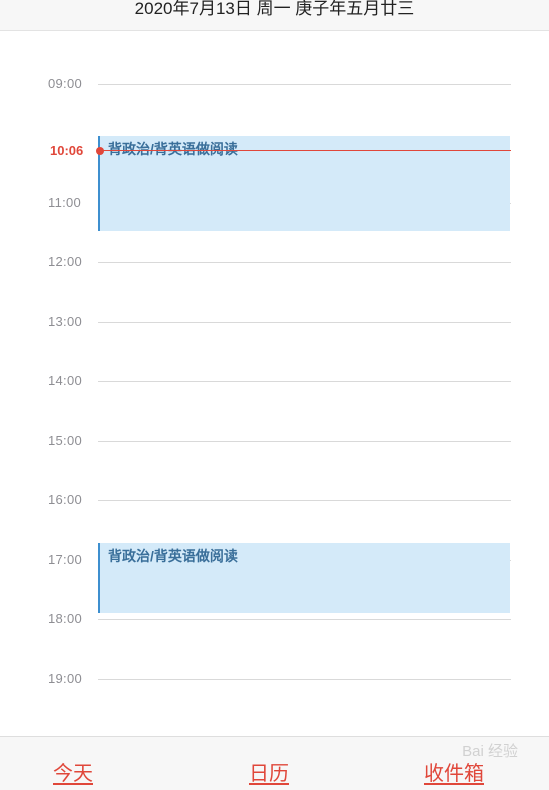 This screenshot has height=790, width=549. Describe the element at coordinates (65, 499) in the screenshot. I see `hour-label: 16:00` at that location.